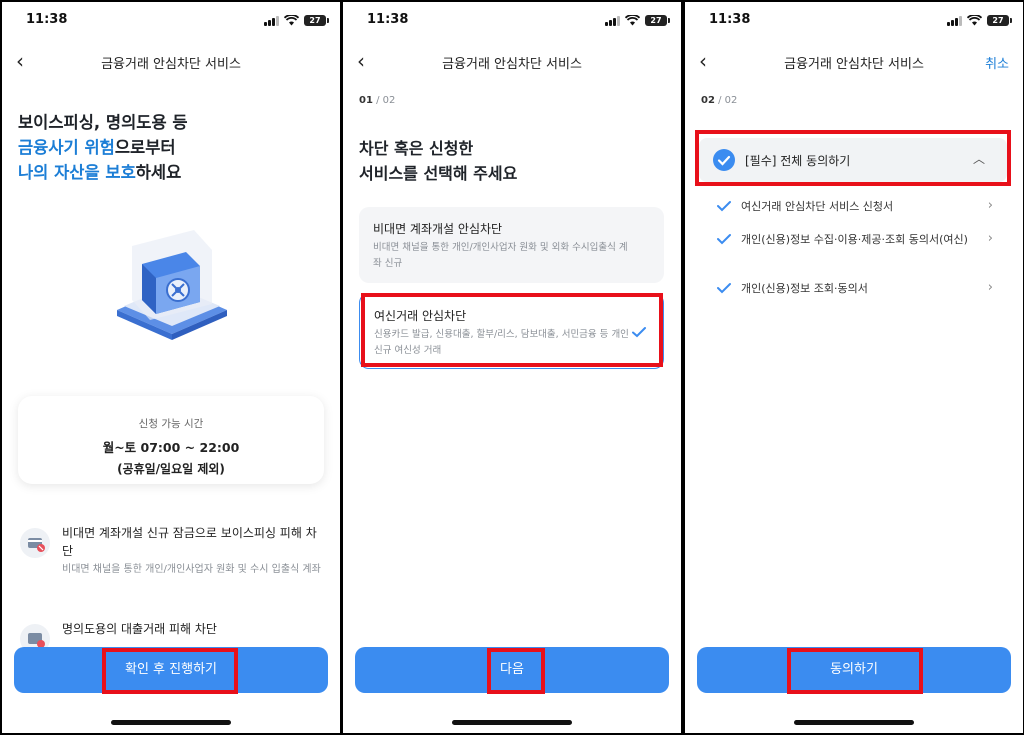 This screenshot has width=1024, height=735. Describe the element at coordinates (854, 239) in the screenshot. I see `terms-label: 개인(신용)정보 수집·이용·제공·조회 동의서(여신)` at that location.